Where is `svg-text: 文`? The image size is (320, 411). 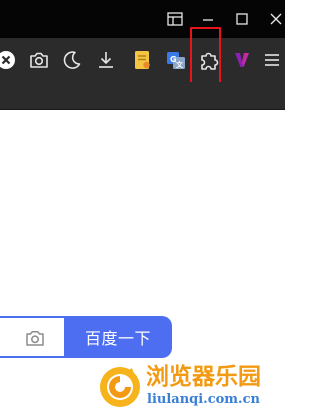
svg-text: 文 is located at coordinates (180, 64).